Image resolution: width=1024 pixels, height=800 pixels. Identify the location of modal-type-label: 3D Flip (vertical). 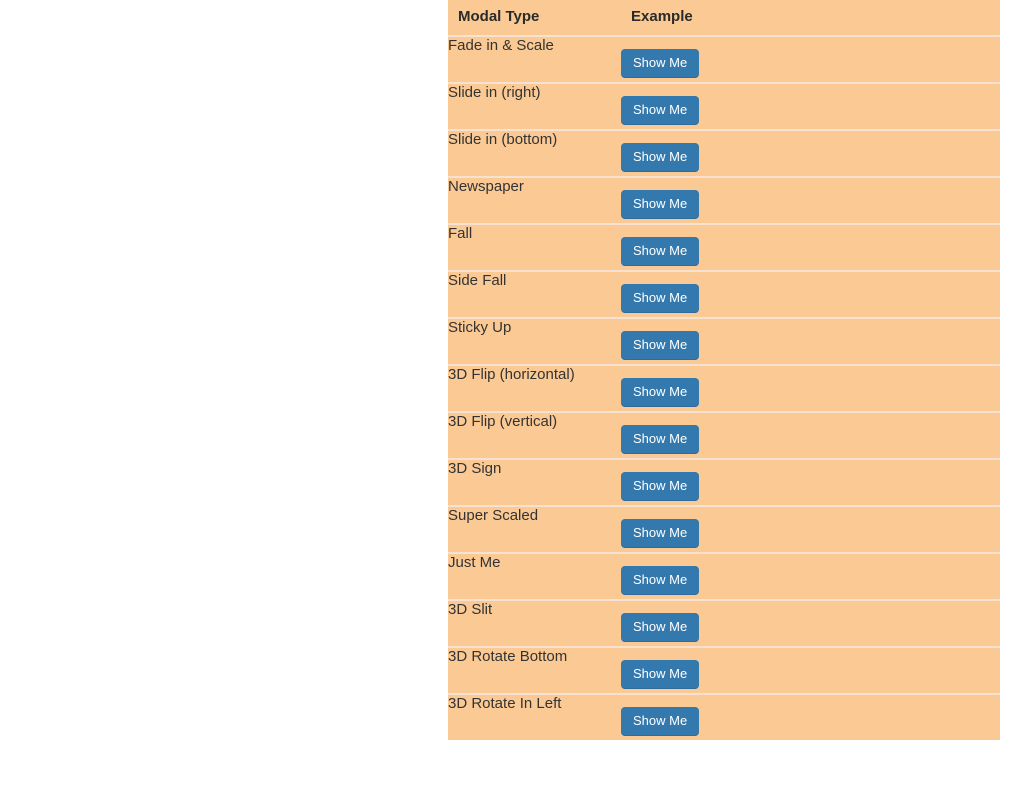
(534, 435).